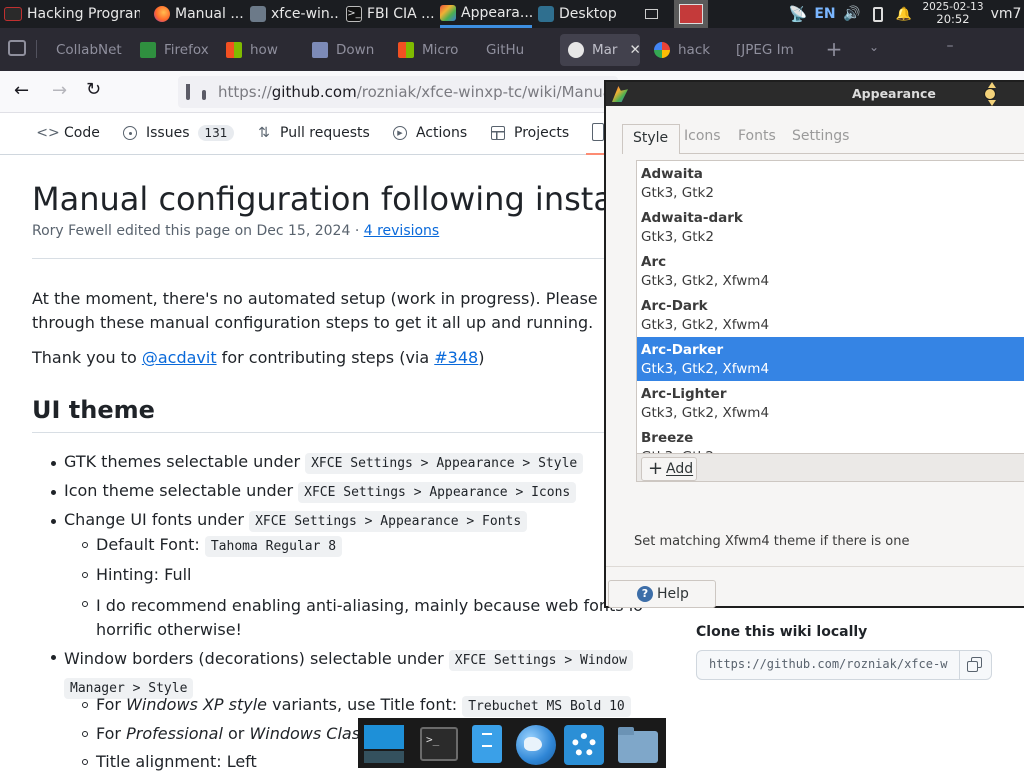  Describe the element at coordinates (772, 50) in the screenshot. I see `tab-jpeg: [JPEG Im` at that location.